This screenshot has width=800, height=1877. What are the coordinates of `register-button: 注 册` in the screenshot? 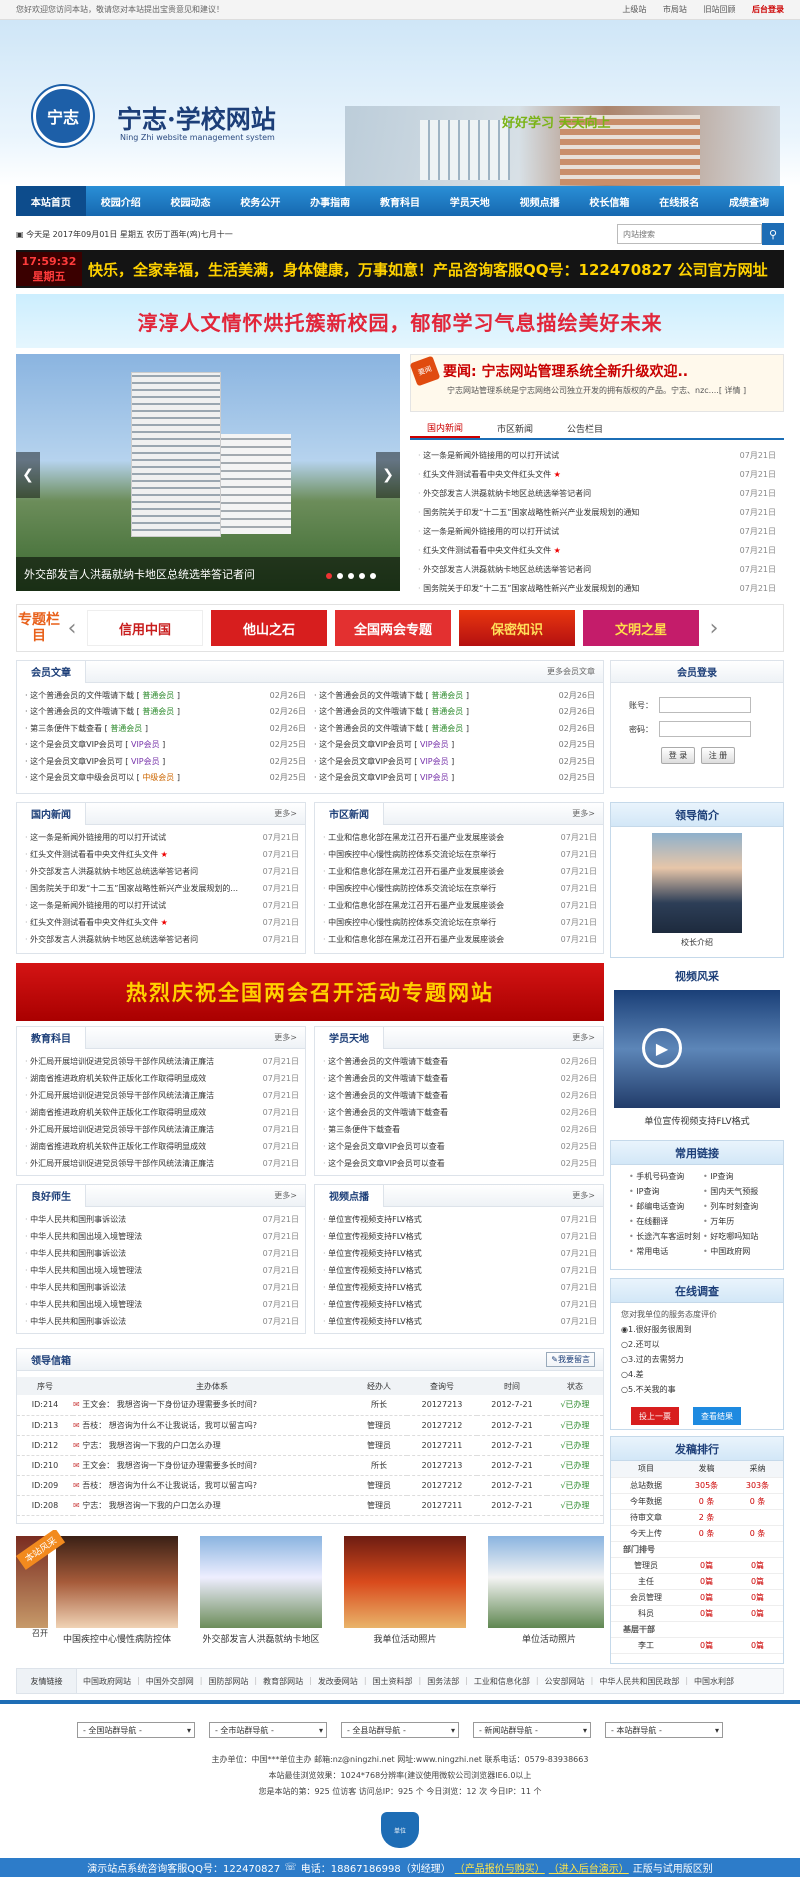 It's located at (718, 755).